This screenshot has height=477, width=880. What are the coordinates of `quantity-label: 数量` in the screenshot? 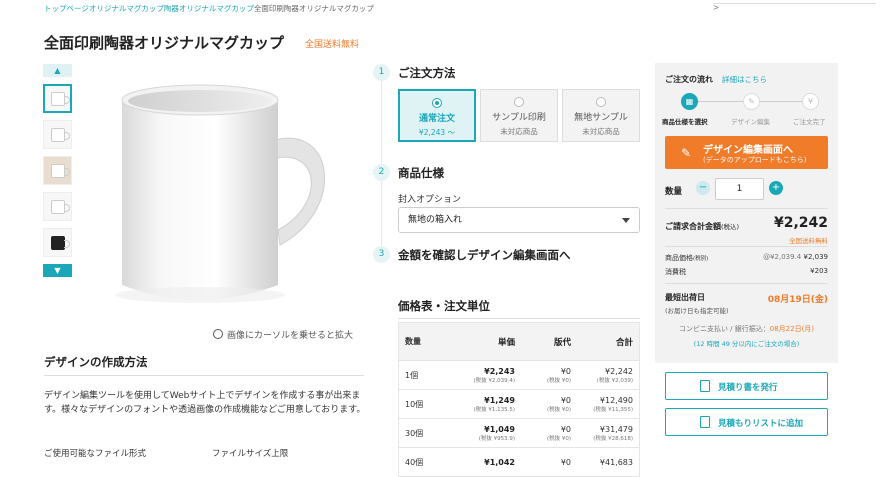 It's located at (674, 192).